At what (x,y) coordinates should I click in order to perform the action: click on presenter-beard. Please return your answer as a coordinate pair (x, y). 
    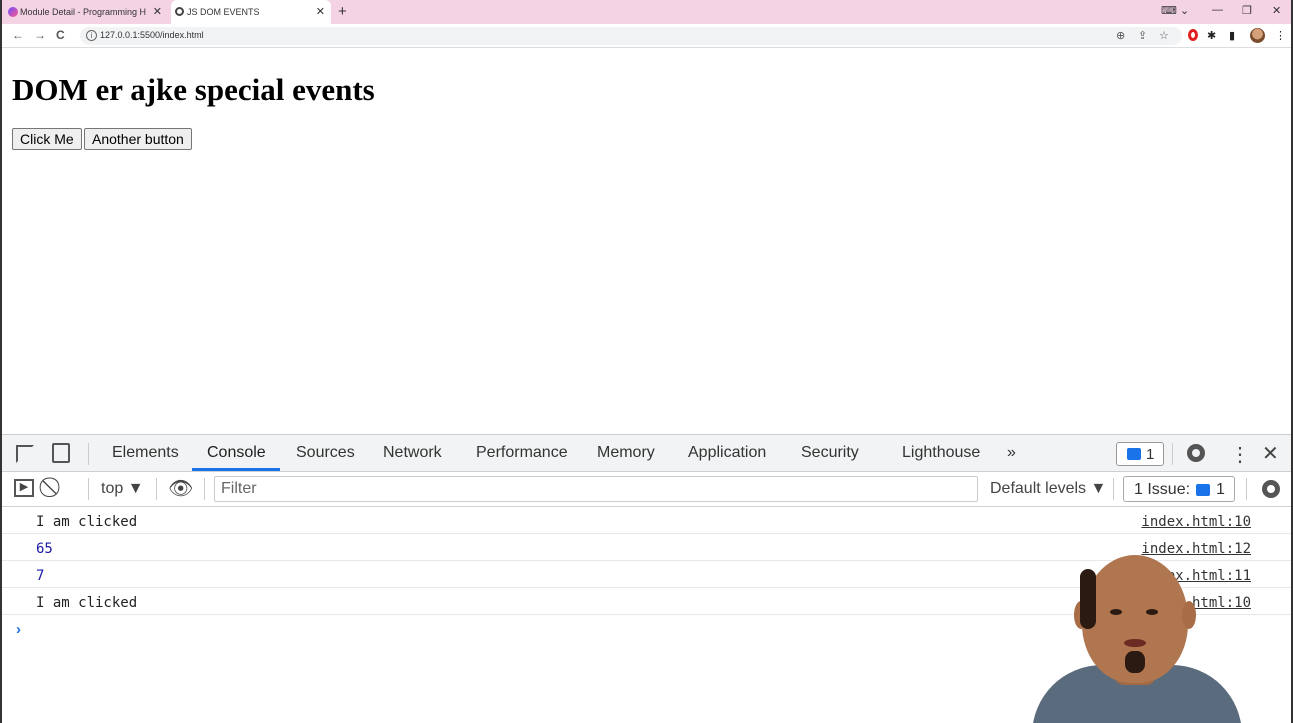
    Looking at the image, I should click on (1135, 662).